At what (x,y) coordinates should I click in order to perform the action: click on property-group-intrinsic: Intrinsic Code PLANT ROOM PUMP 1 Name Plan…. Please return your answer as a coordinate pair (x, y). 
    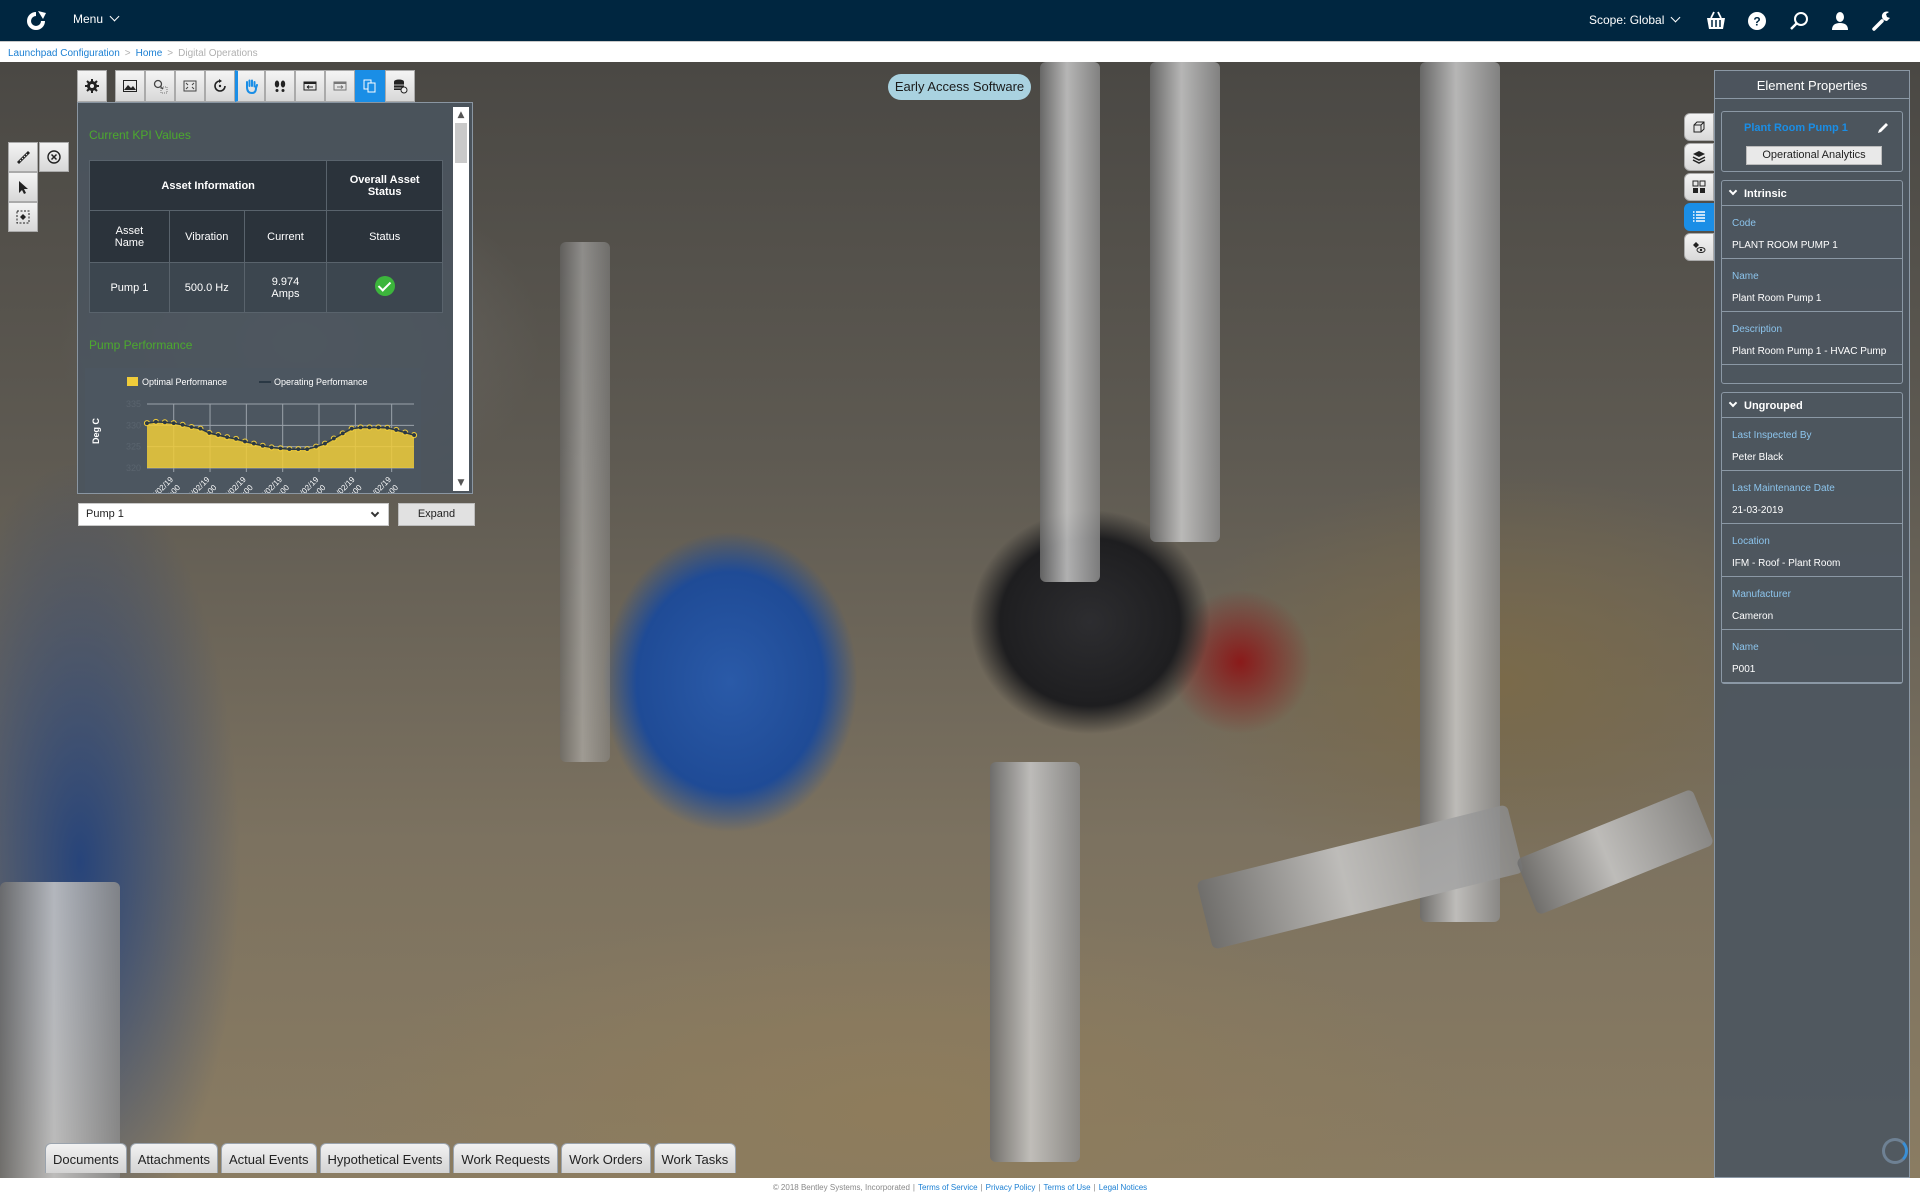
    Looking at the image, I should click on (1812, 282).